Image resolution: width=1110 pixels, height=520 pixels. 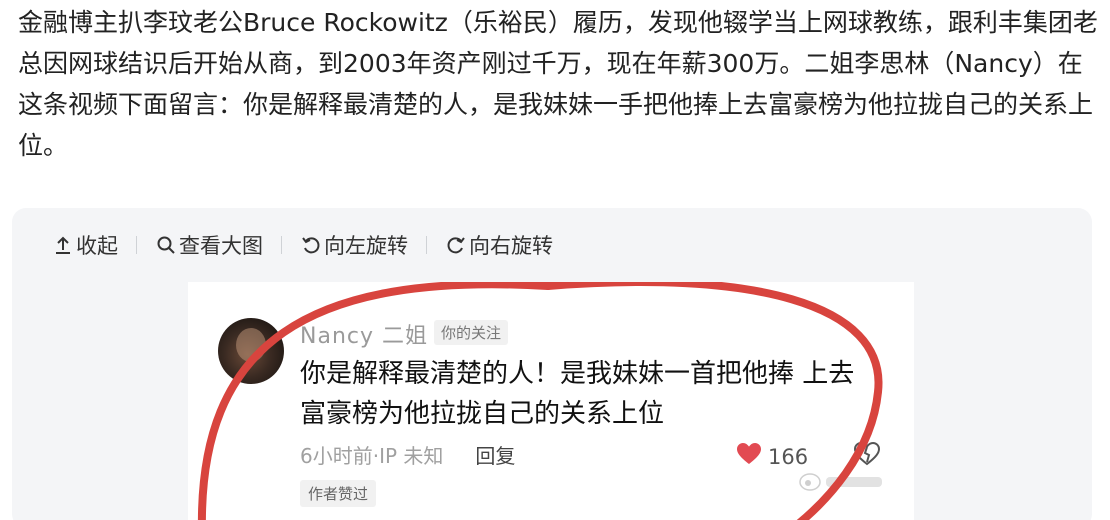 I want to click on comment-ip: ·IP 未知, so click(x=408, y=456).